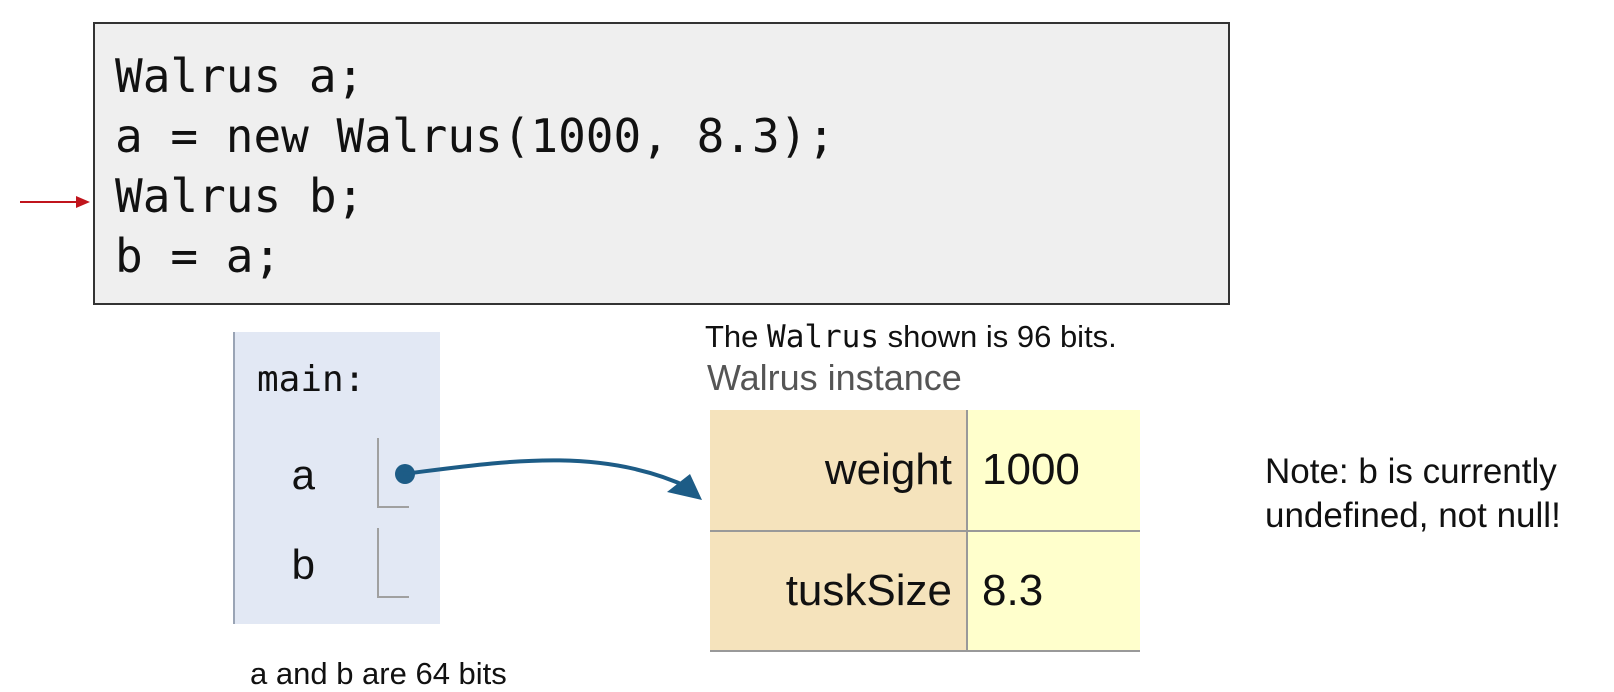 The width and height of the screenshot is (1614, 692). I want to click on field-name-weight: weight, so click(838, 471).